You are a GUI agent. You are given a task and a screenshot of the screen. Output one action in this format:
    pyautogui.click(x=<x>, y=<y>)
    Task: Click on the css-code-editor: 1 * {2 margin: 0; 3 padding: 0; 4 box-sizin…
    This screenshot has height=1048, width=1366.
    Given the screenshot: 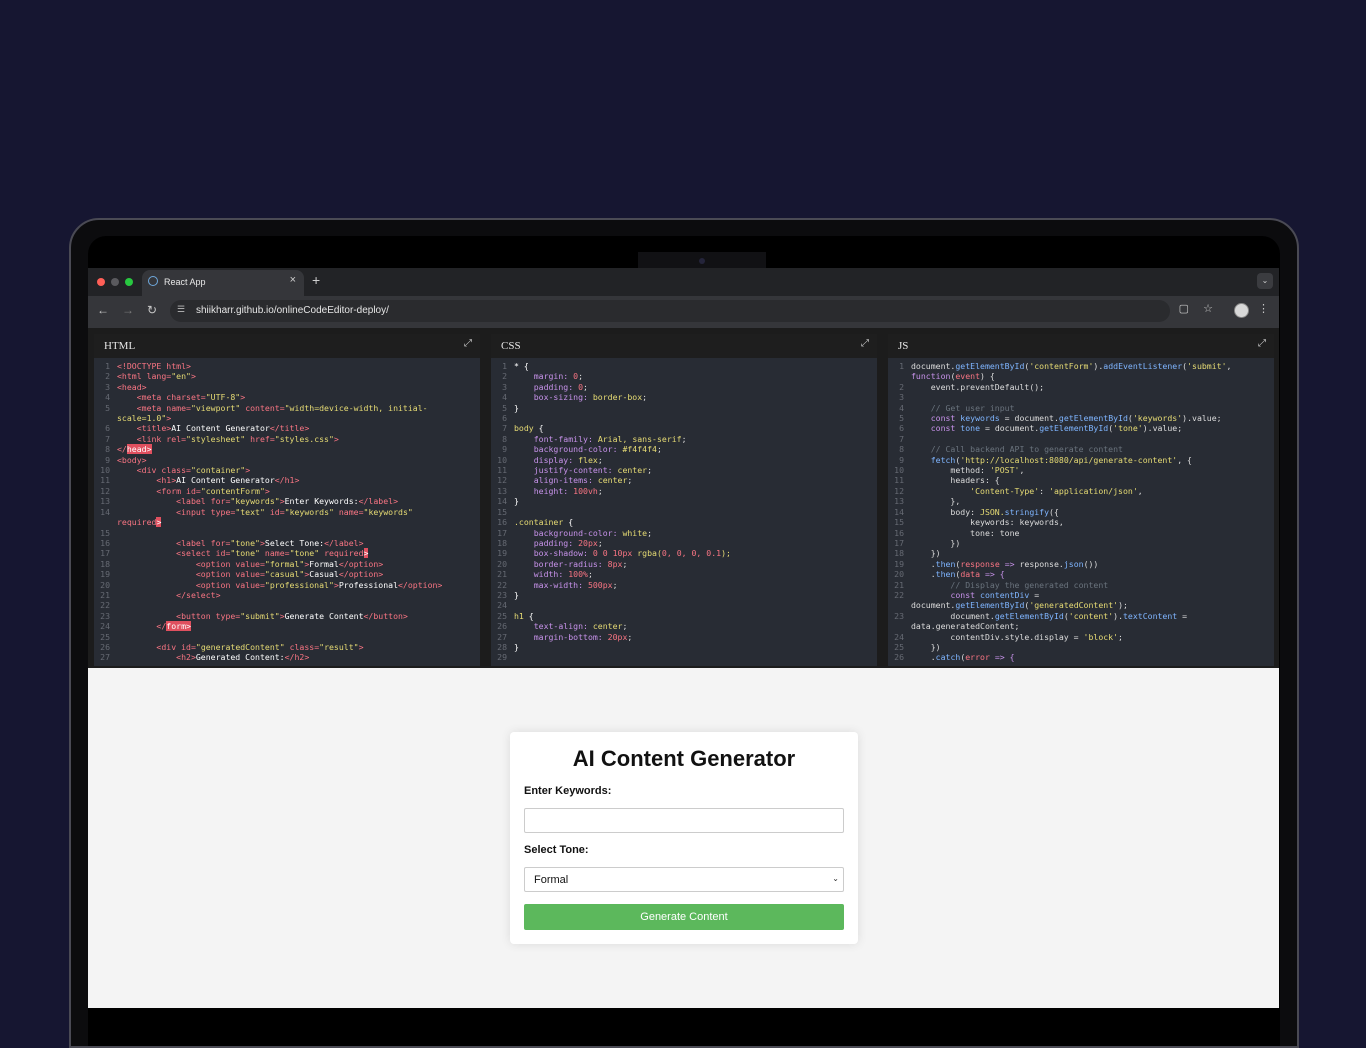 What is the action you would take?
    pyautogui.click(x=684, y=510)
    